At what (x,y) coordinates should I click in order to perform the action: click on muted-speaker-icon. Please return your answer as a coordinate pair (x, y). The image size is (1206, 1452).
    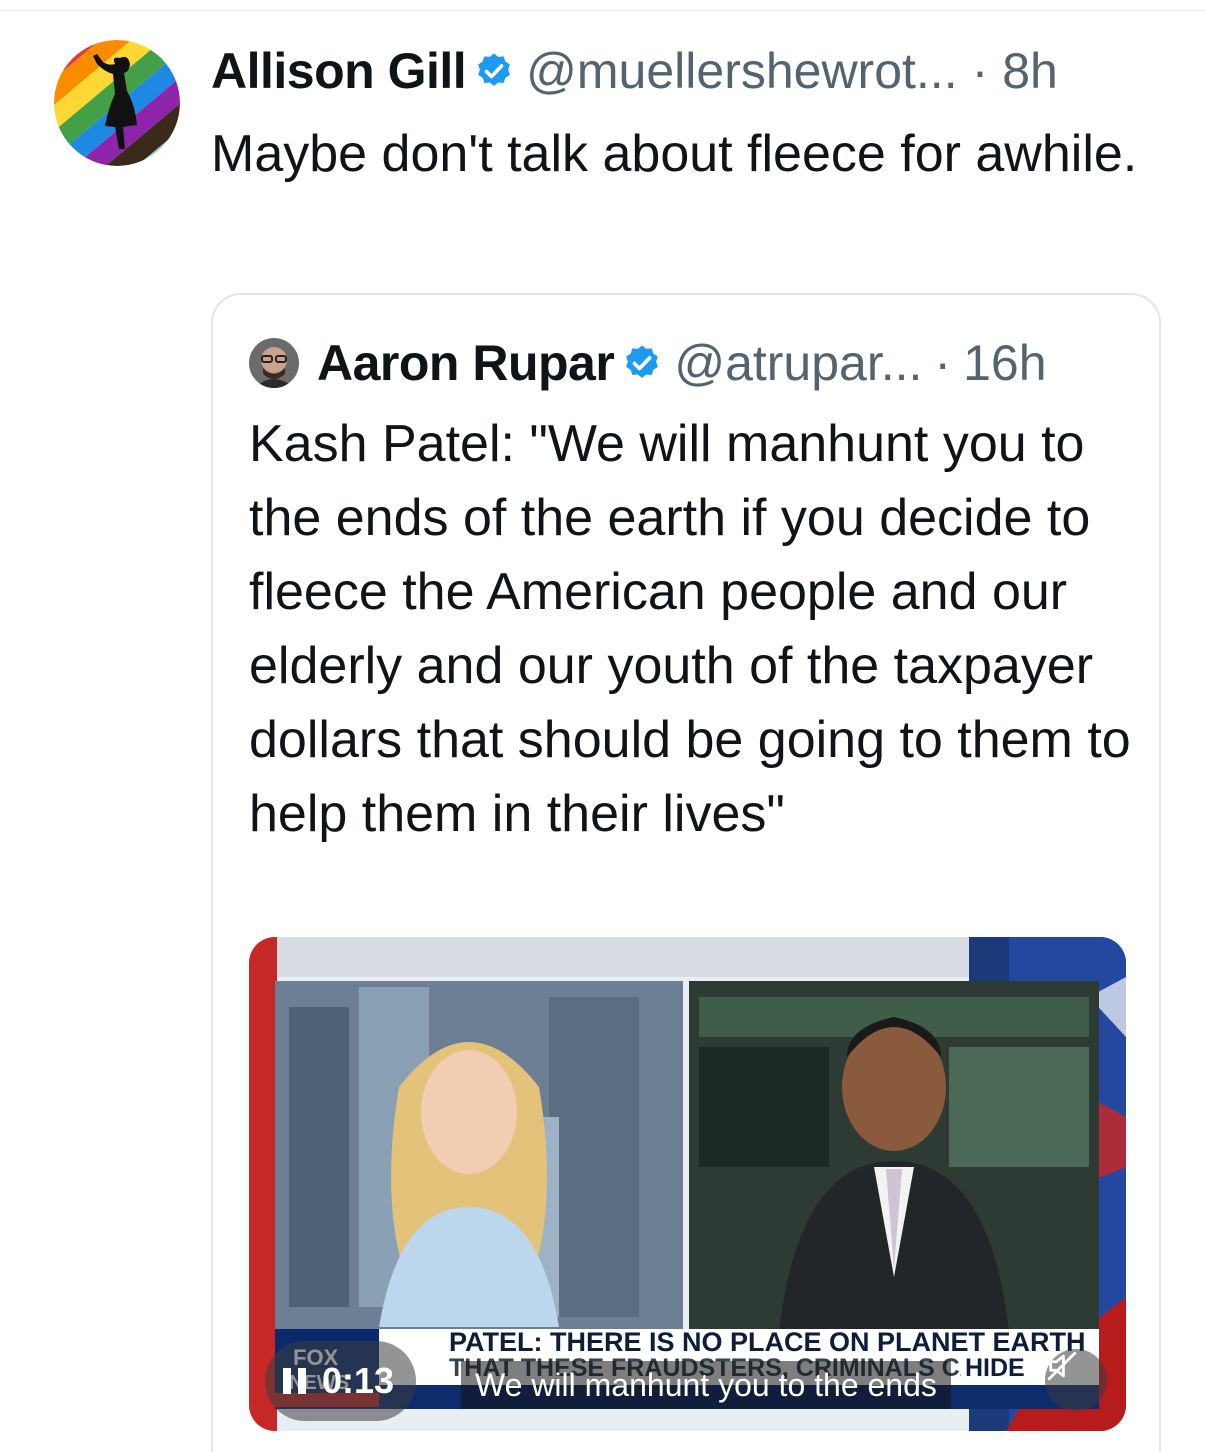
    Looking at the image, I should click on (1062, 1366).